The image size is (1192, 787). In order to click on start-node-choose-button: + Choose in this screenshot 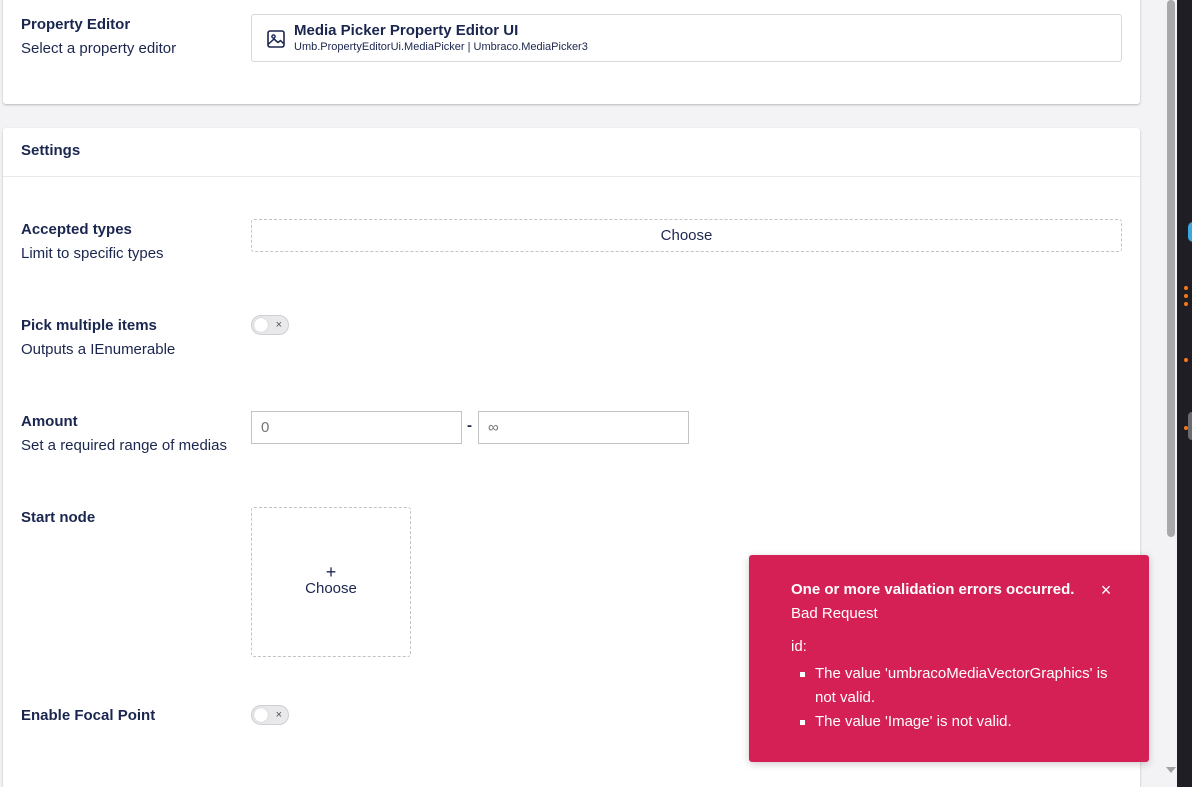, I will do `click(331, 582)`.